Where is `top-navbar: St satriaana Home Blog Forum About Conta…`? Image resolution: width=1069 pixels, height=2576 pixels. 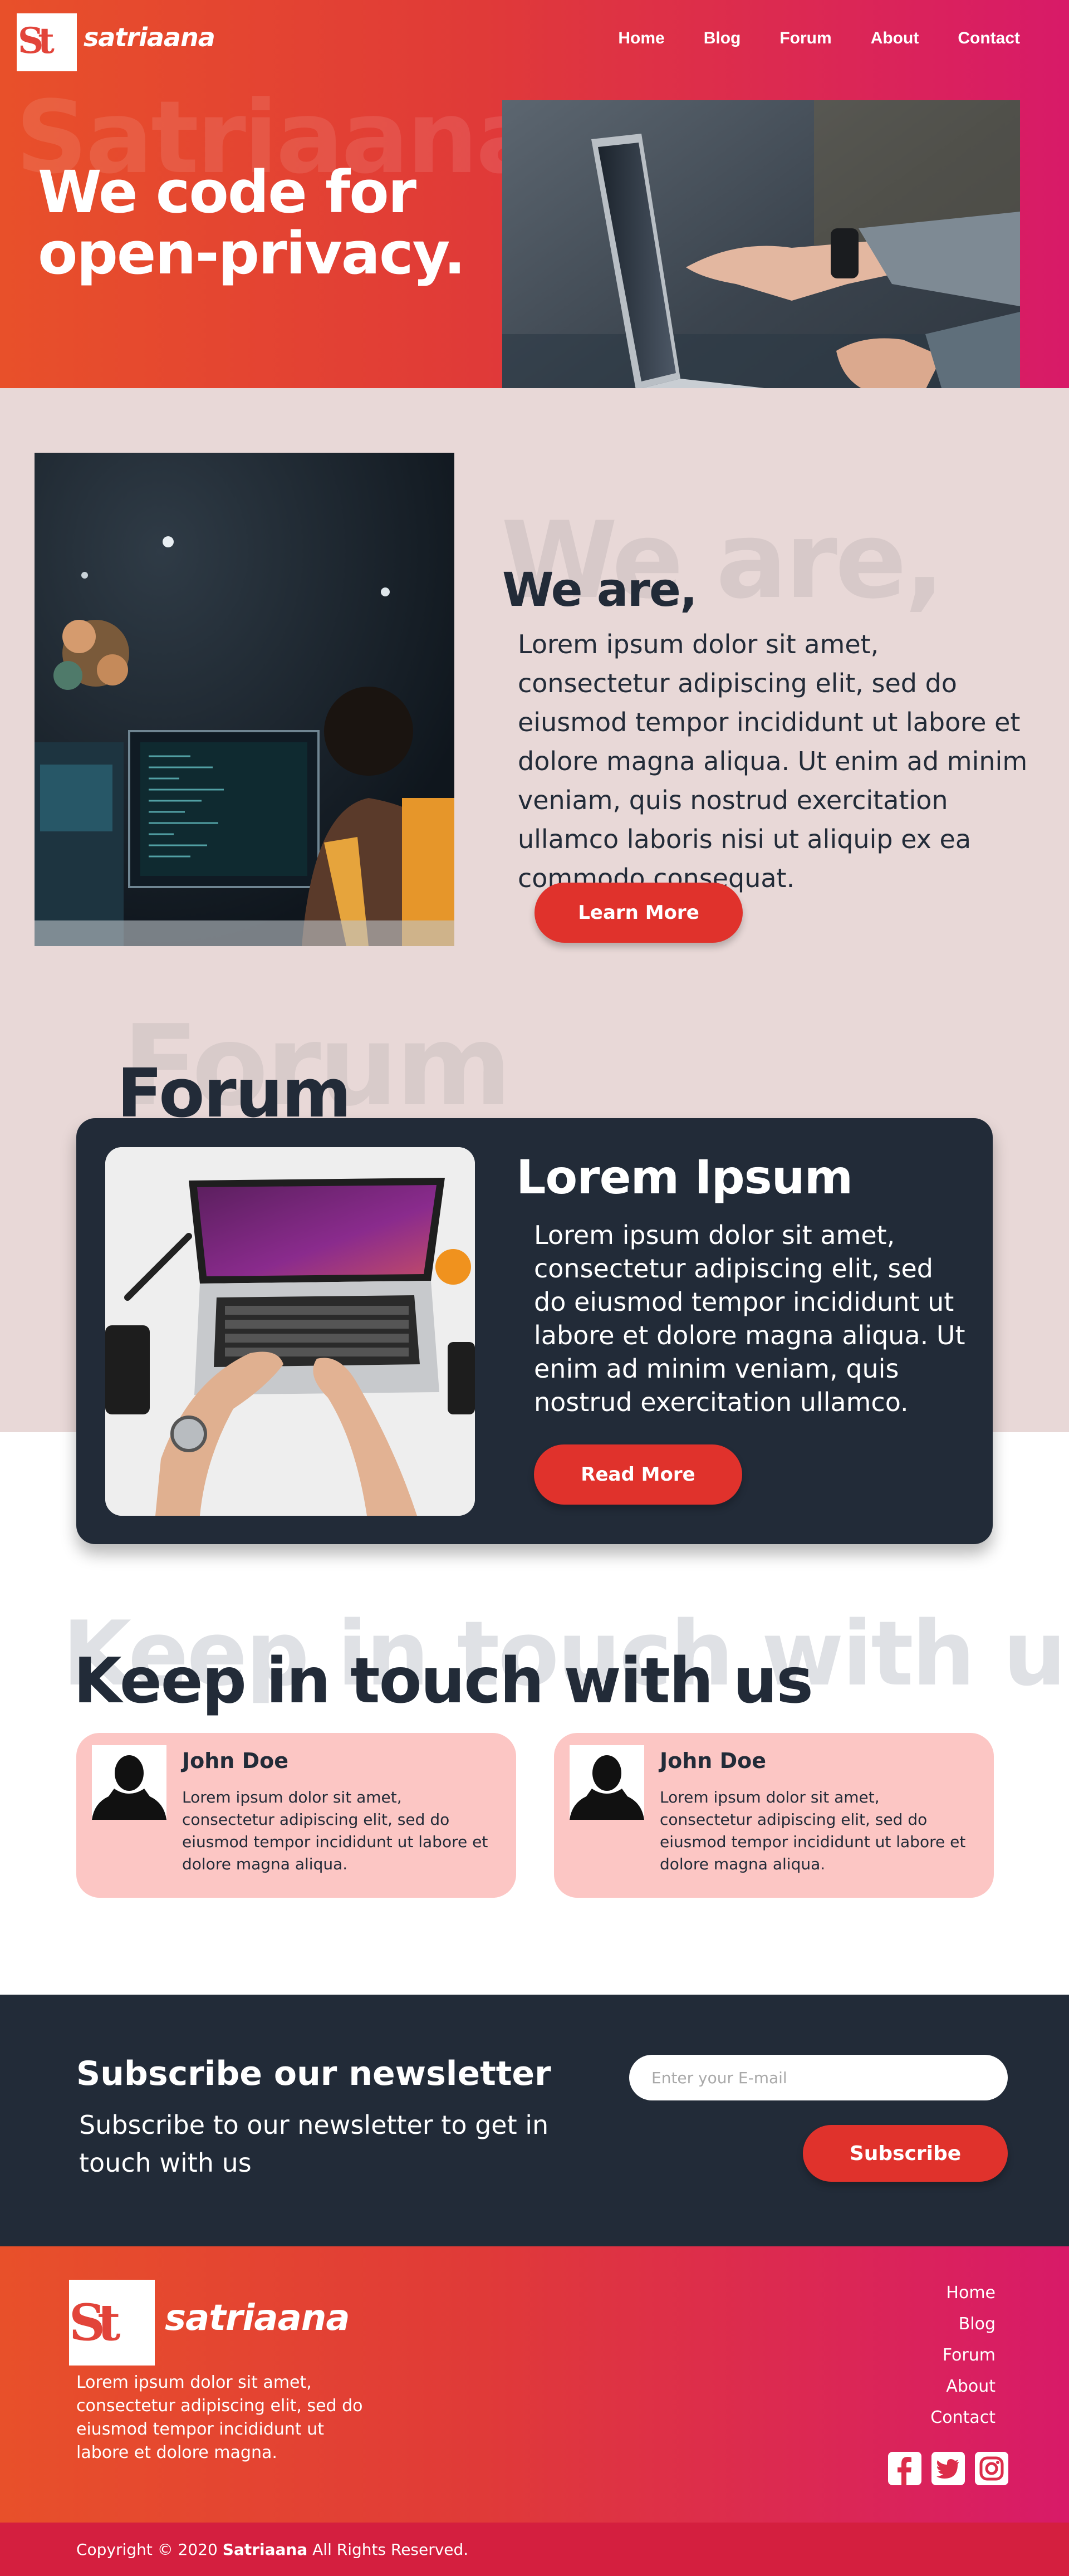 top-navbar: St satriaana Home Blog Forum About Conta… is located at coordinates (534, 39).